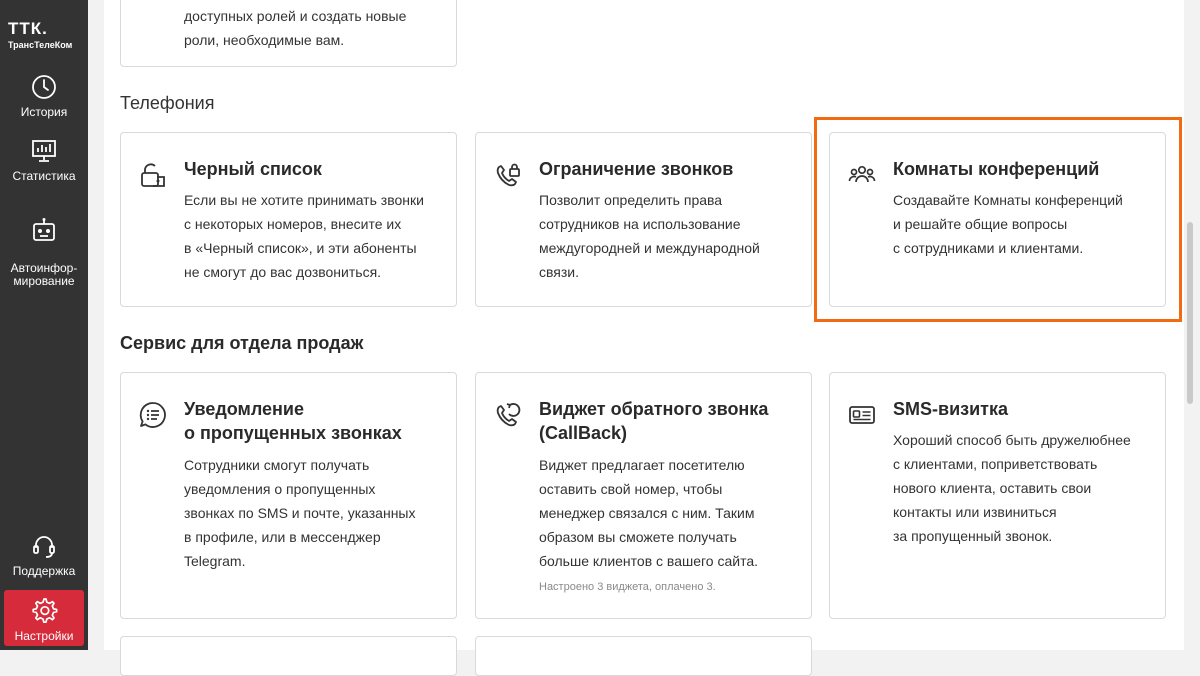 The height and width of the screenshot is (676, 1200). I want to click on phone-lock-icon, so click(508, 175).